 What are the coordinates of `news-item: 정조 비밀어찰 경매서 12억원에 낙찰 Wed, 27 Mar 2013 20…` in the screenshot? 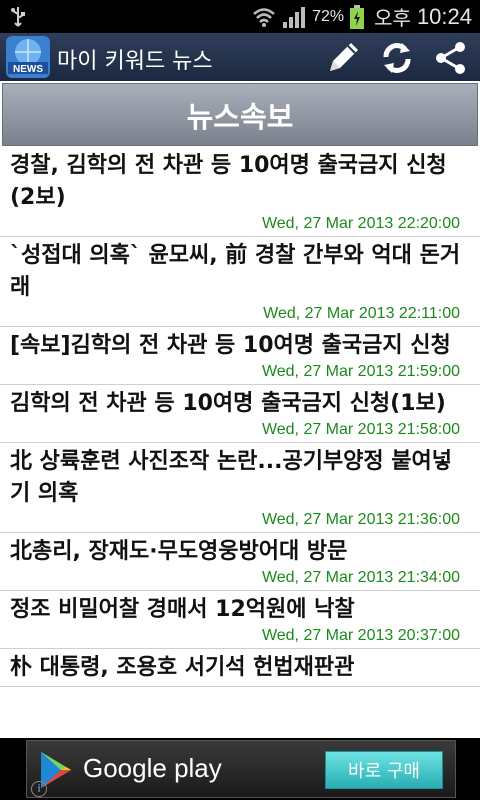 It's located at (240, 620).